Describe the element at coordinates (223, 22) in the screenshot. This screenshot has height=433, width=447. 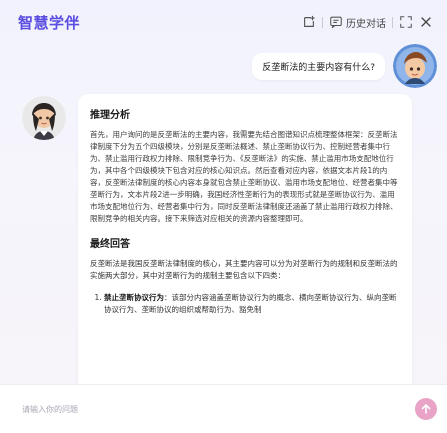
I see `header: 智慧学伴 历史对话` at that location.